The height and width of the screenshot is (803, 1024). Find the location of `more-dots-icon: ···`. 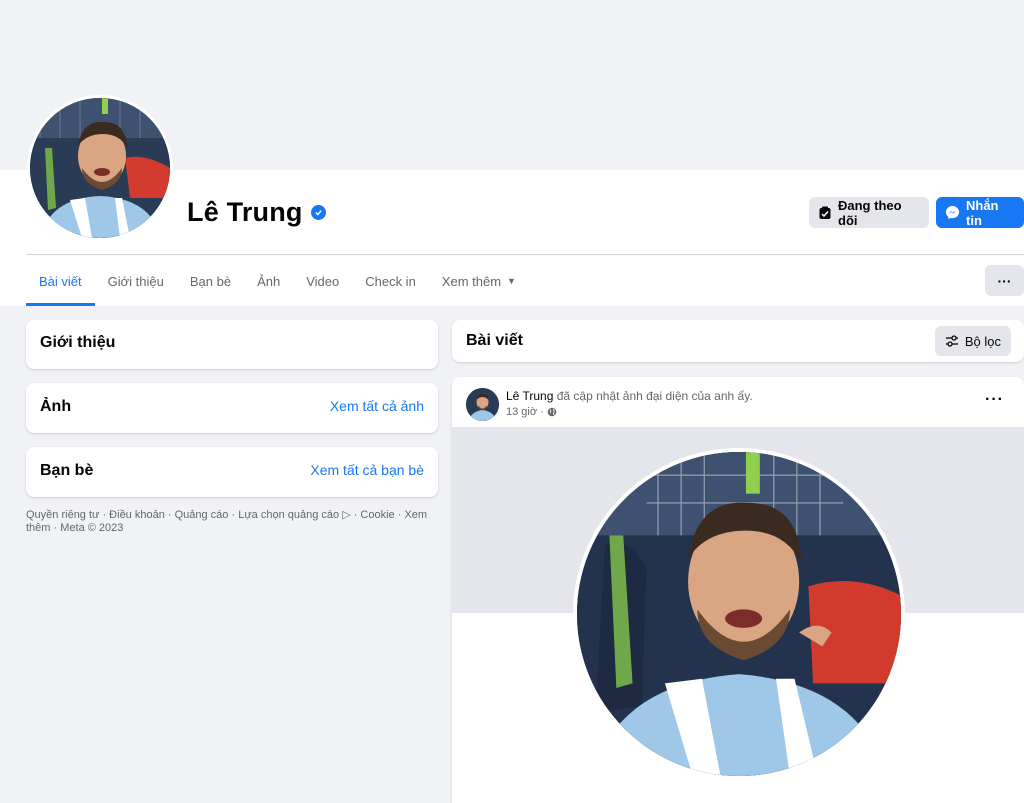

more-dots-icon: ··· is located at coordinates (1004, 280).